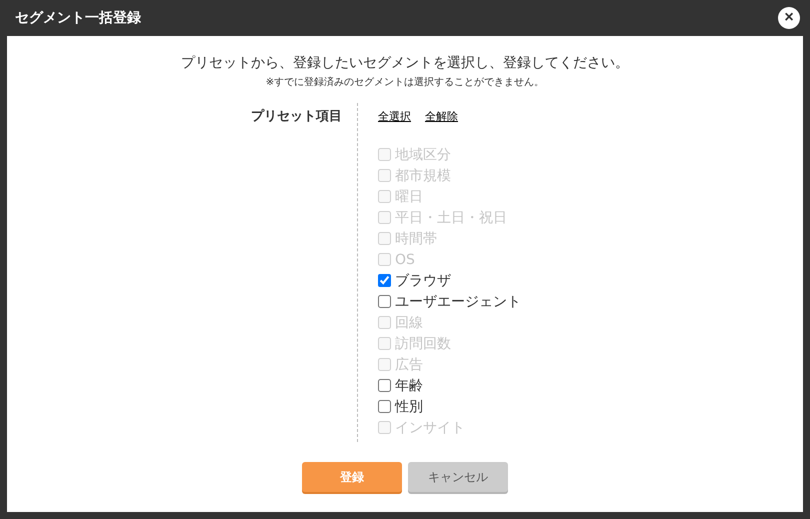 The height and width of the screenshot is (519, 810). Describe the element at coordinates (405, 82) in the screenshot. I see `note-text: ※すでに登録済みのセグメントは選択することができません。` at that location.